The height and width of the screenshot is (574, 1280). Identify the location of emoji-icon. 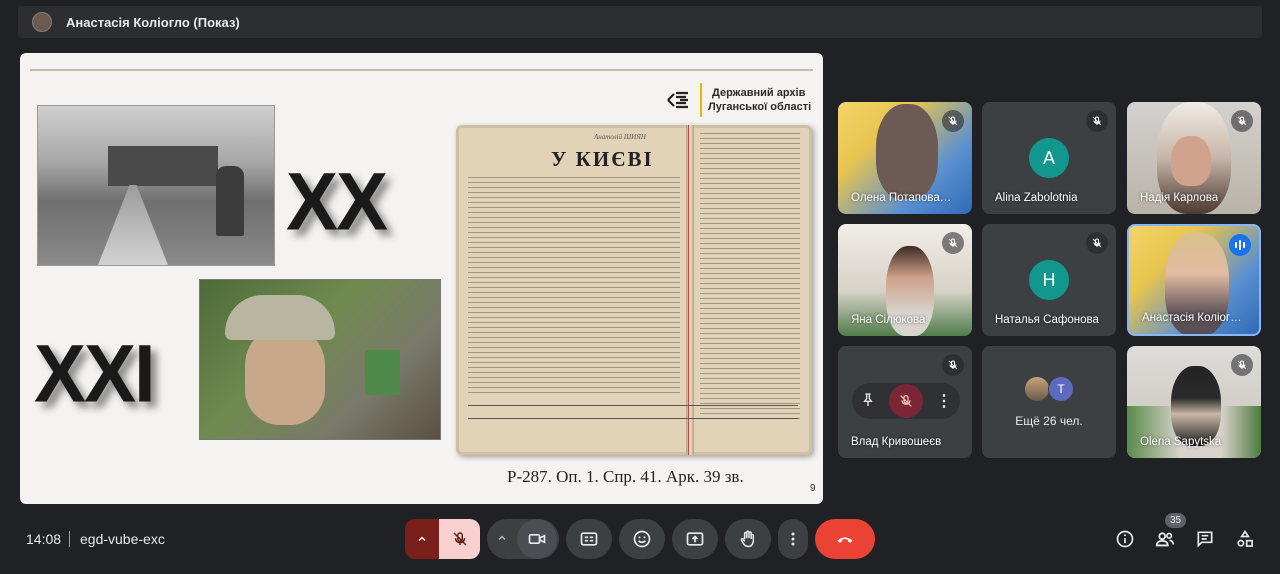
(642, 539).